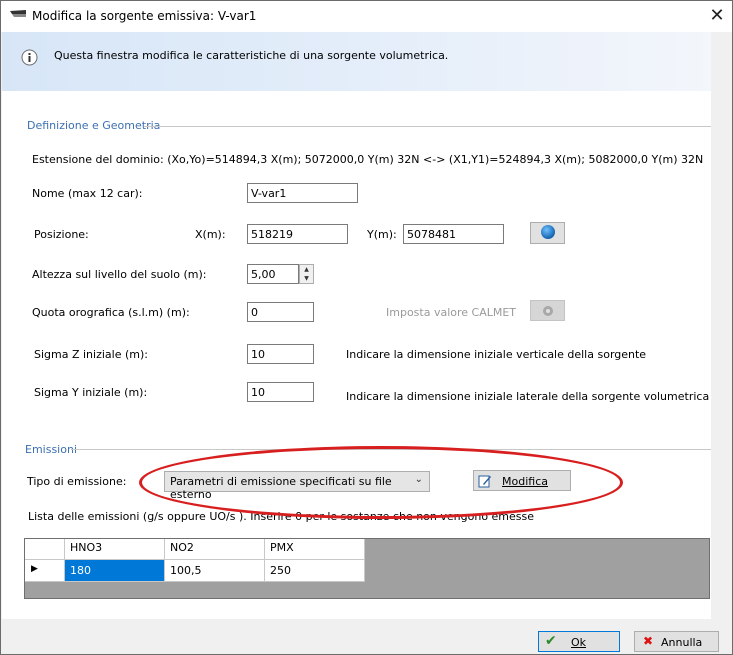 This screenshot has height=655, width=733. What do you see at coordinates (682, 642) in the screenshot?
I see `cancel-button-label: Annulla` at bounding box center [682, 642].